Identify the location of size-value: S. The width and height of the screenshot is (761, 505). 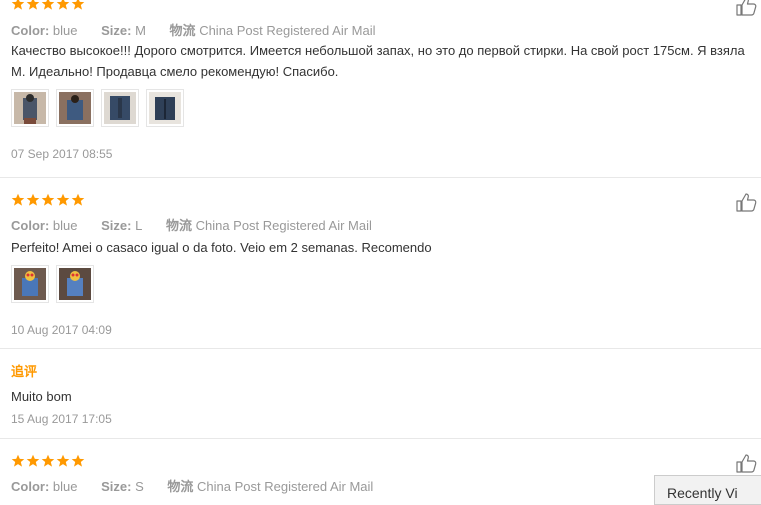
(139, 486).